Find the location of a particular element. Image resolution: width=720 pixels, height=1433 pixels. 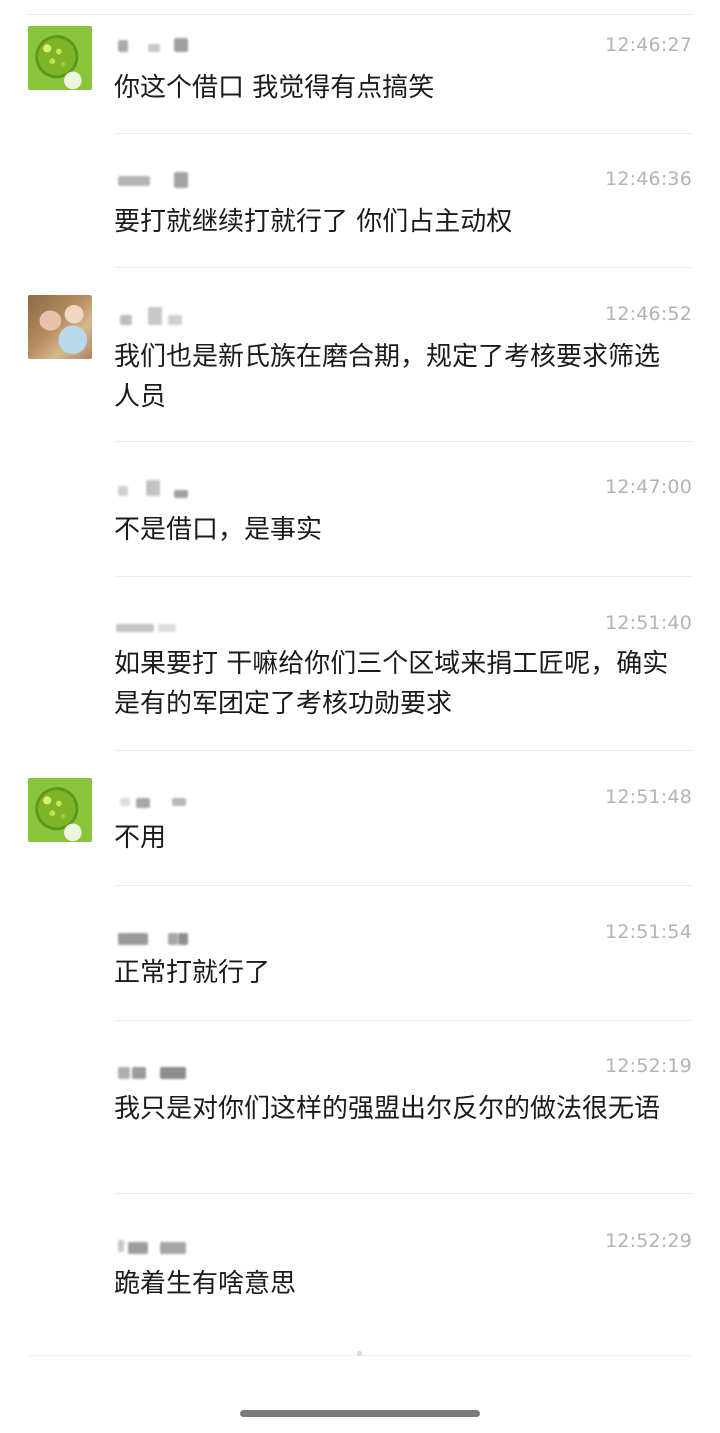

message-time: 12:51:54 is located at coordinates (648, 932).